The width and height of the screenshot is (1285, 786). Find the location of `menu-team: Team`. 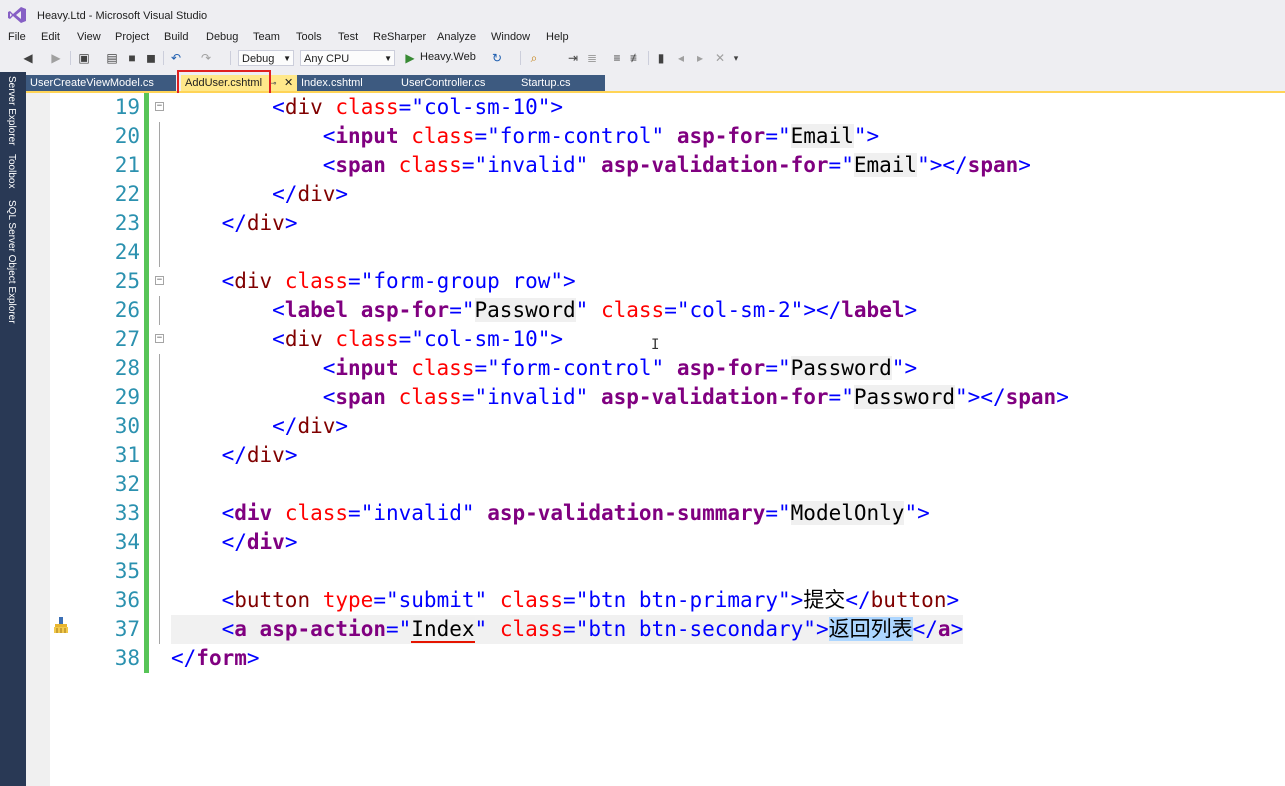

menu-team: Team is located at coordinates (266, 37).